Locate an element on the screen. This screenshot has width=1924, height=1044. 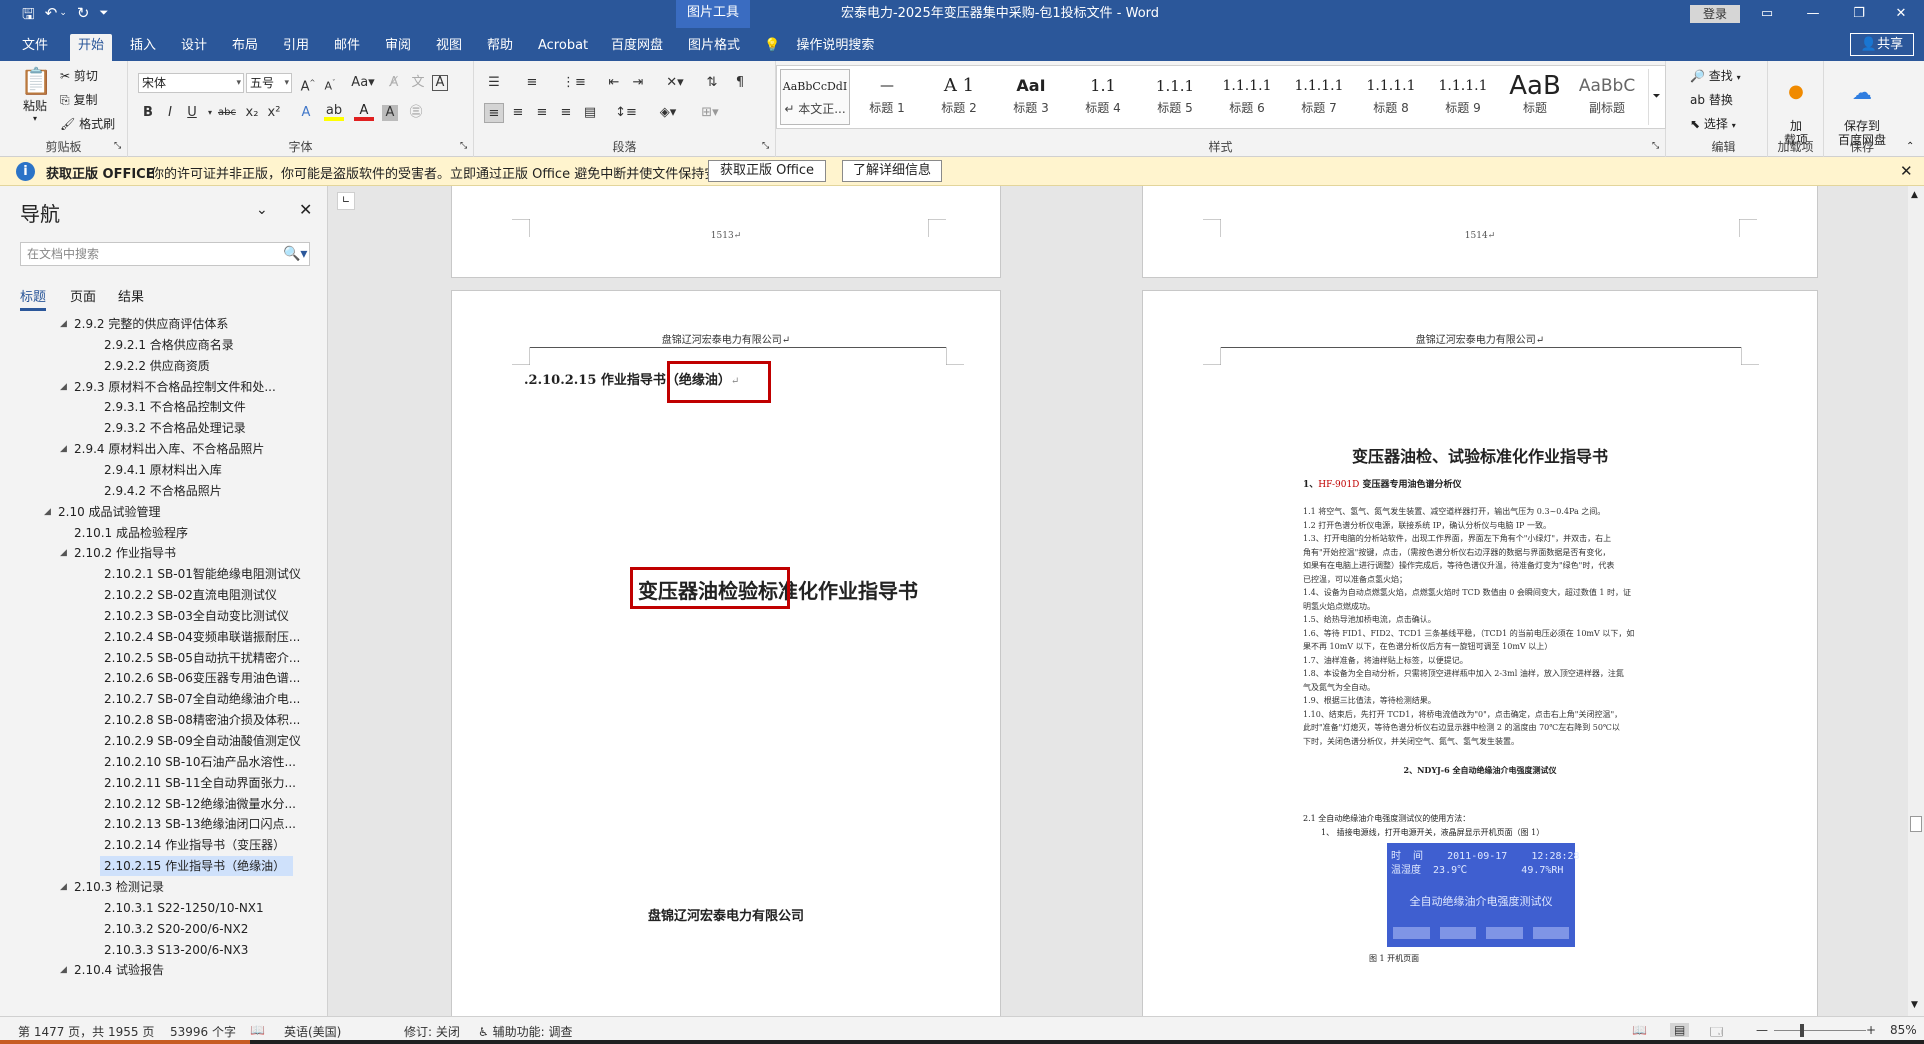
nav-heading-item: 2.10.2.1 SB-01智能绝缘电阻测试仪 is located at coordinates (202, 574).